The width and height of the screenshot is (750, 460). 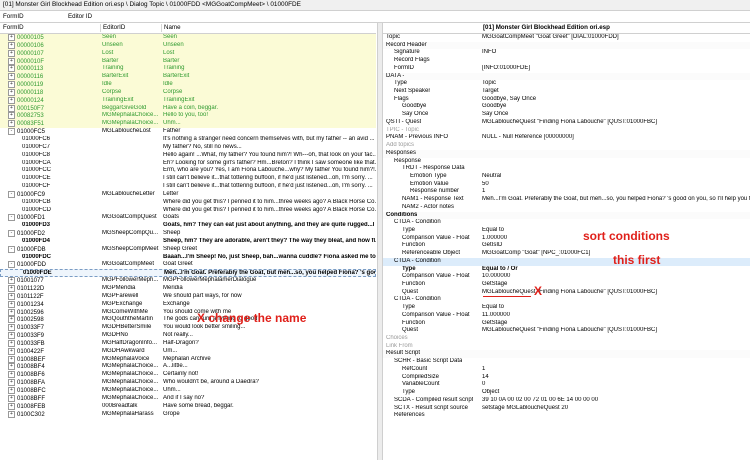 I want to click on record-field-row: Record Header, so click(x=566, y=45).